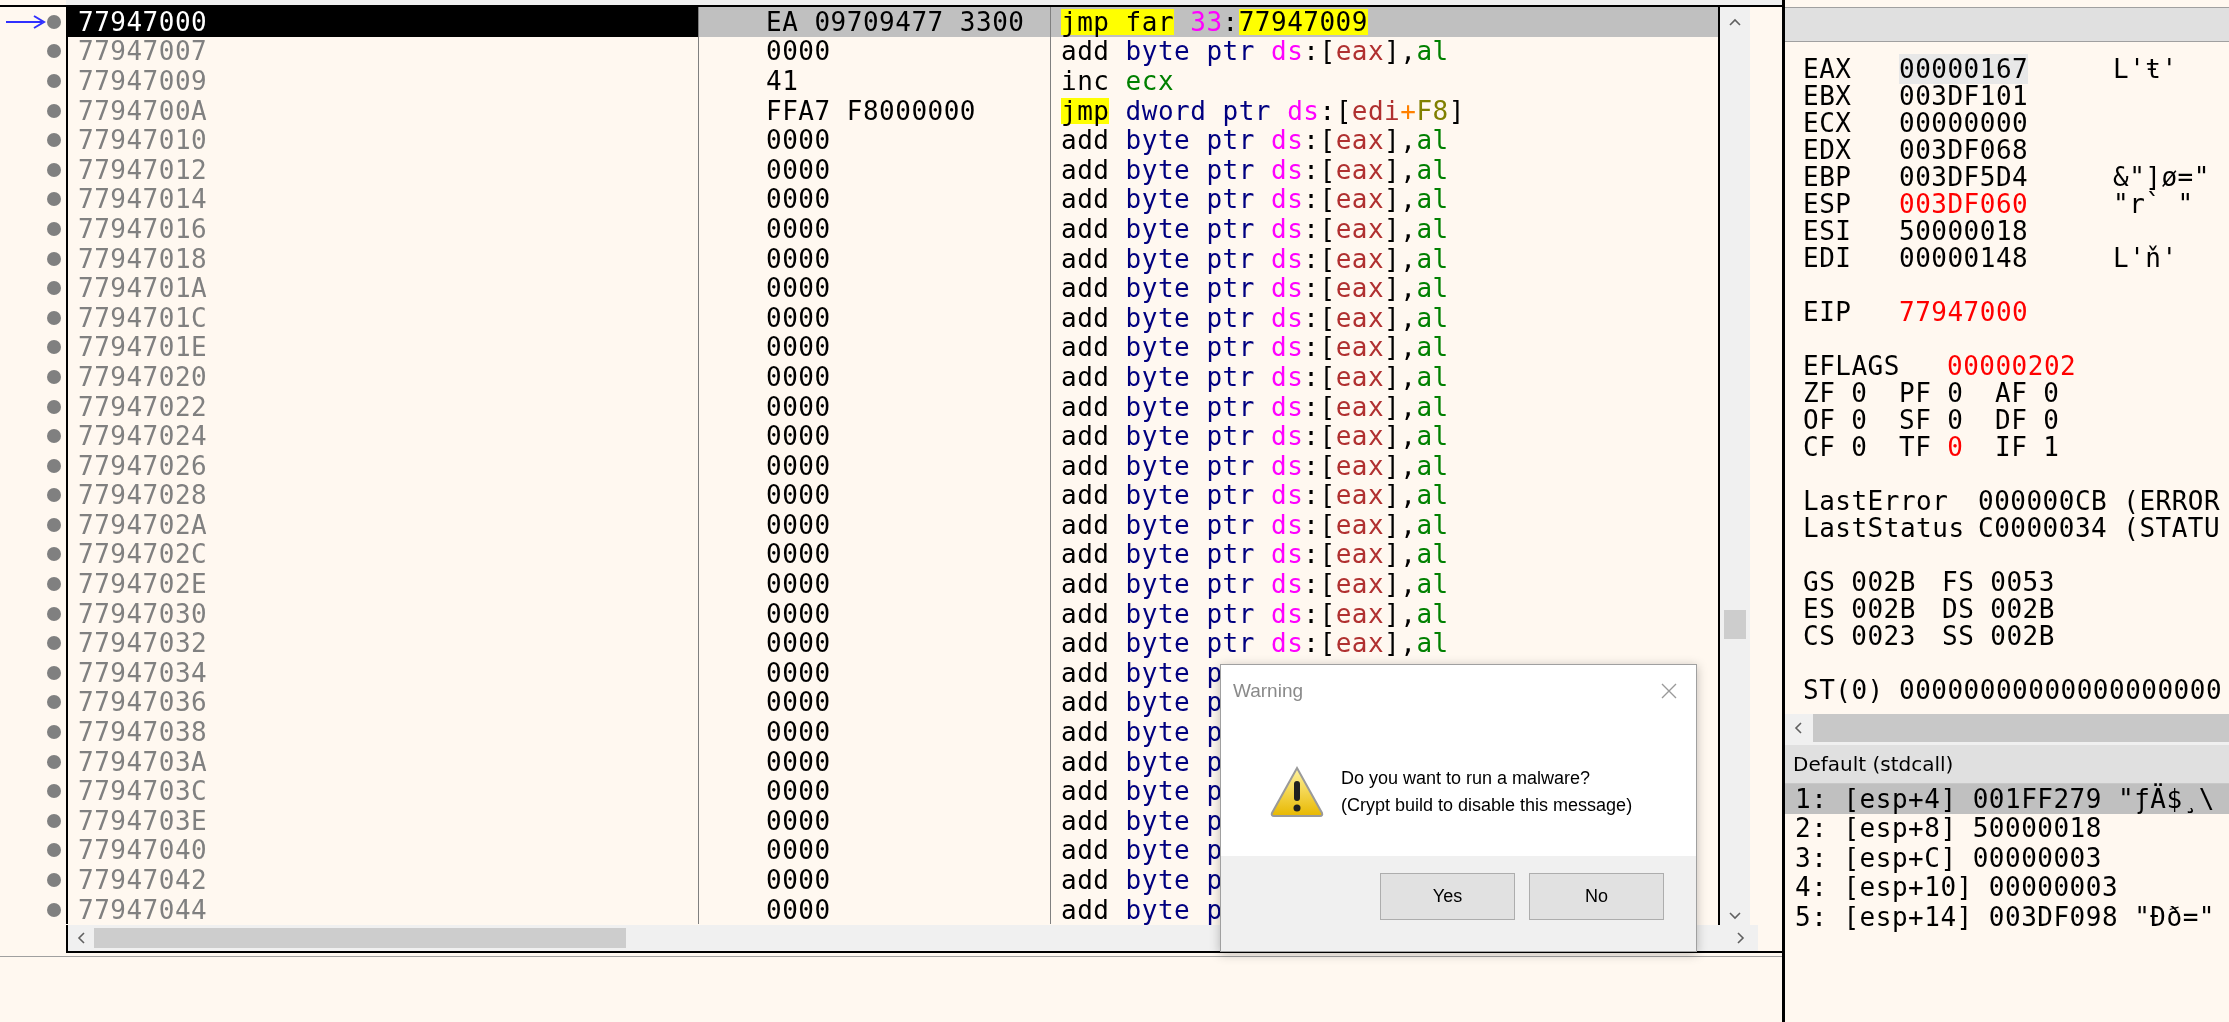 This screenshot has width=2229, height=1022. I want to click on argument-row: 4: [esp+10] 00000003, so click(2007, 887).